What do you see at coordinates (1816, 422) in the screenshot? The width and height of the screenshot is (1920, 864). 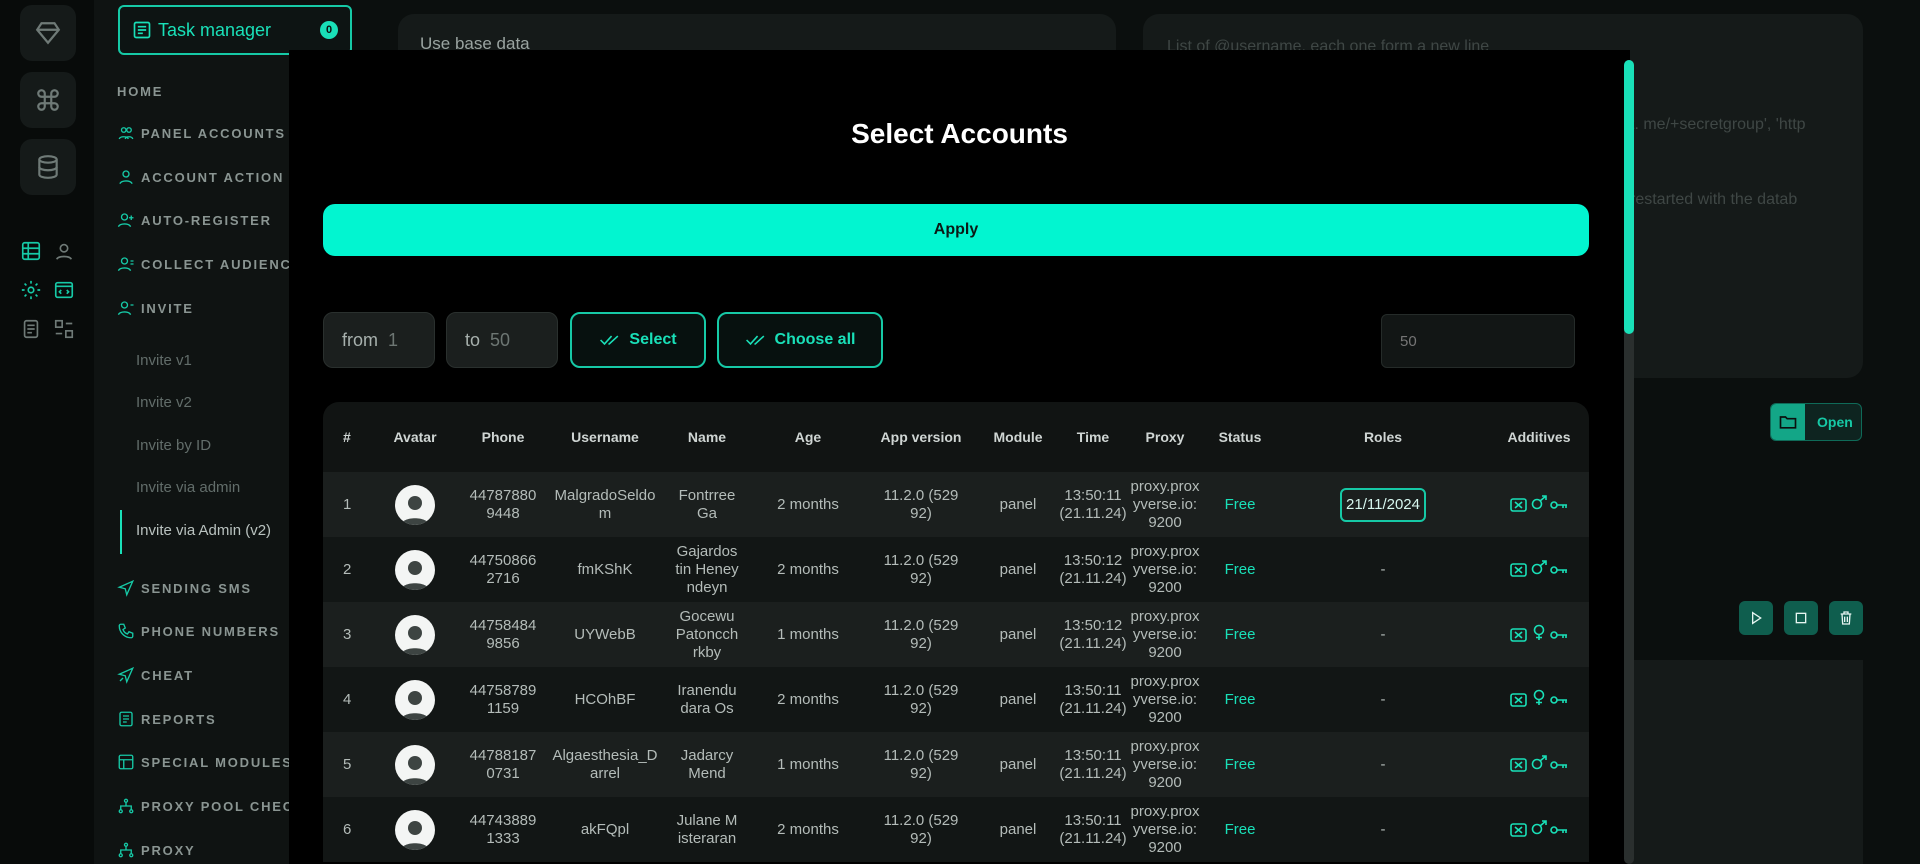 I see `open-button: Open` at bounding box center [1816, 422].